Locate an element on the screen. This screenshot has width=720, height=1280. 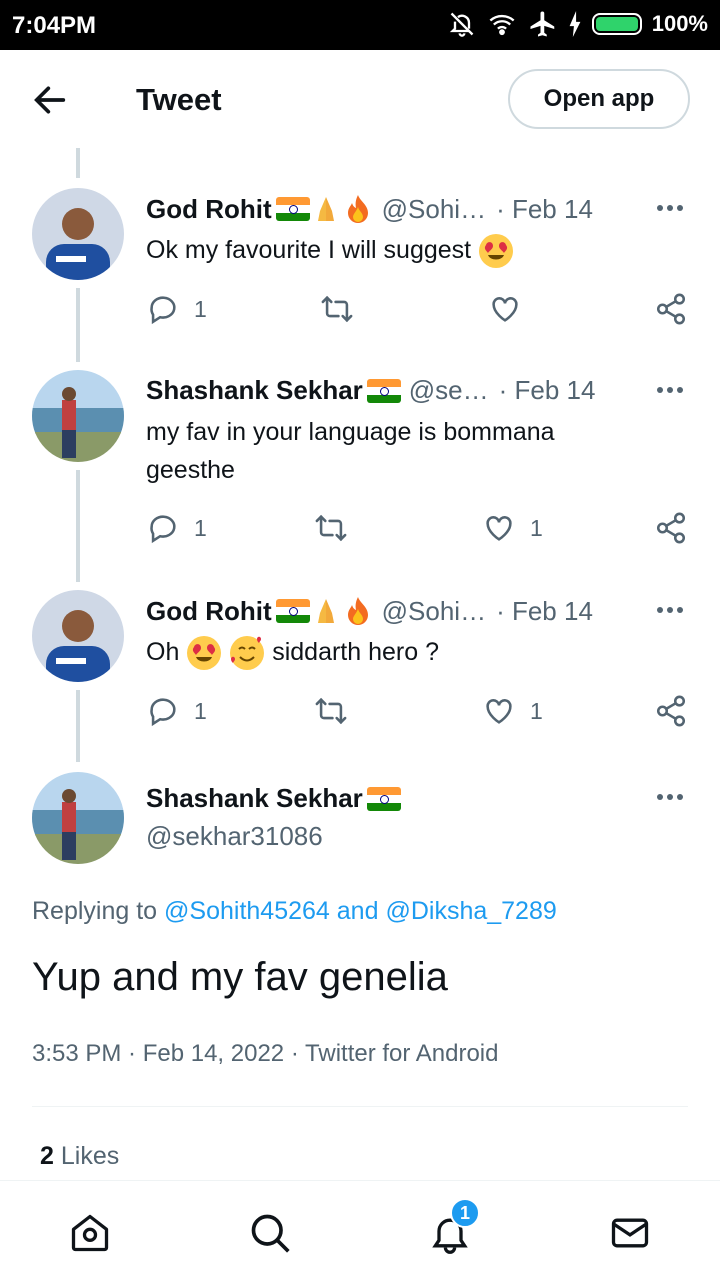
user-handle: @sekhar31086 is located at coordinates (234, 836).